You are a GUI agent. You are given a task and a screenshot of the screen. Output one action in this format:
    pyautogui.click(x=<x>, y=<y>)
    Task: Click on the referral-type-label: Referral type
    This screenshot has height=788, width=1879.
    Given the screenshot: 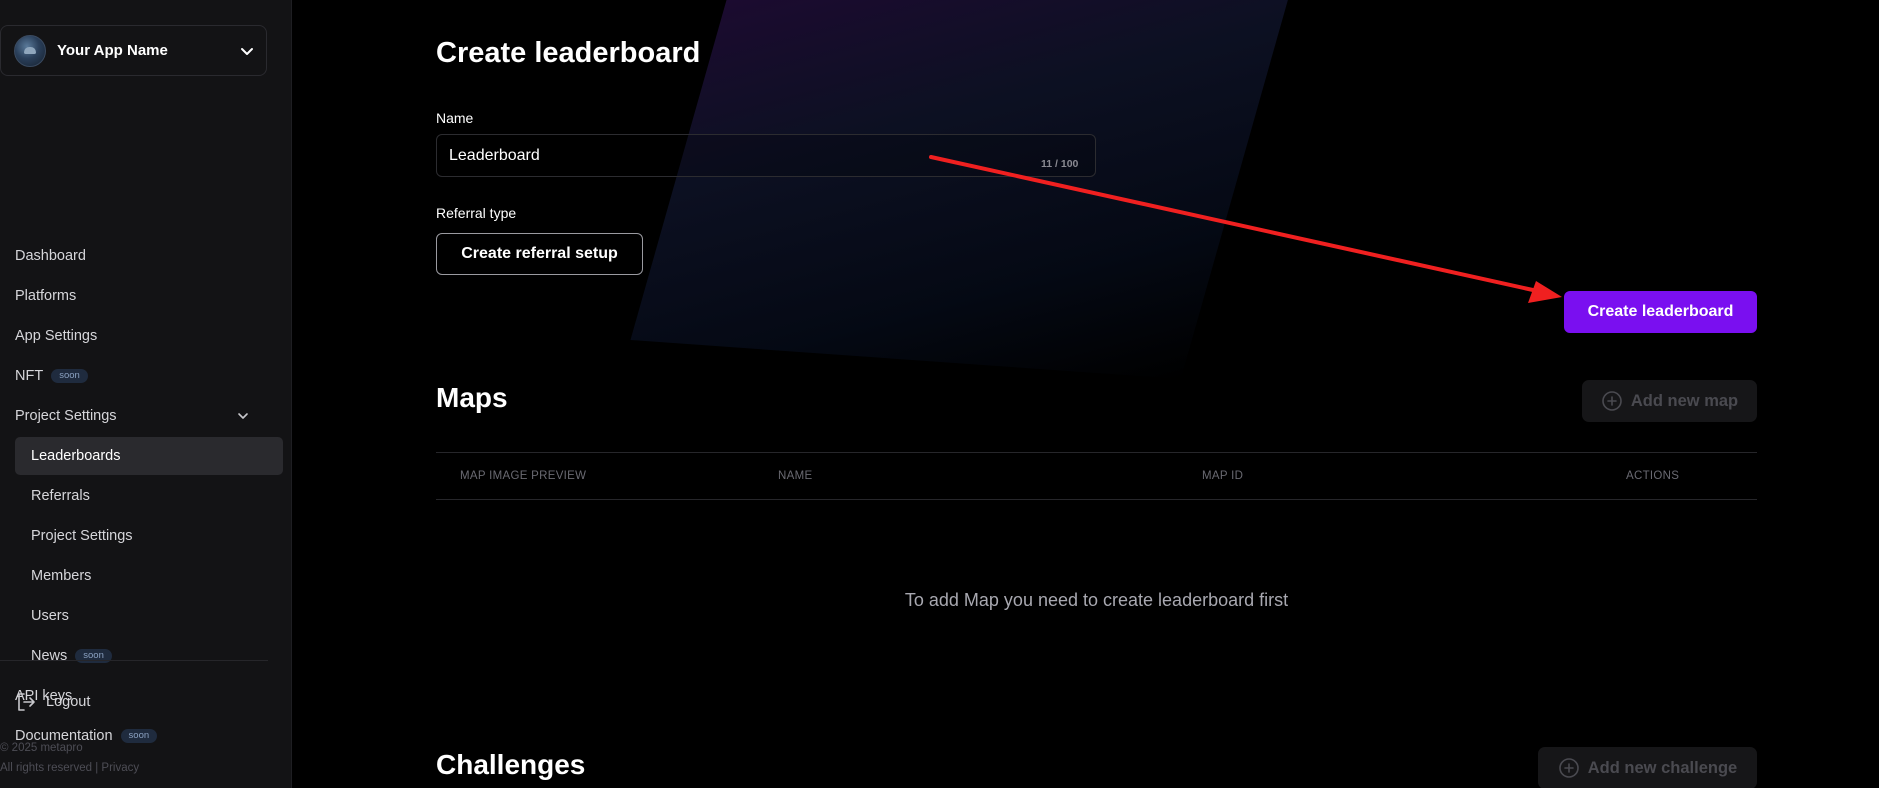 What is the action you would take?
    pyautogui.click(x=476, y=213)
    